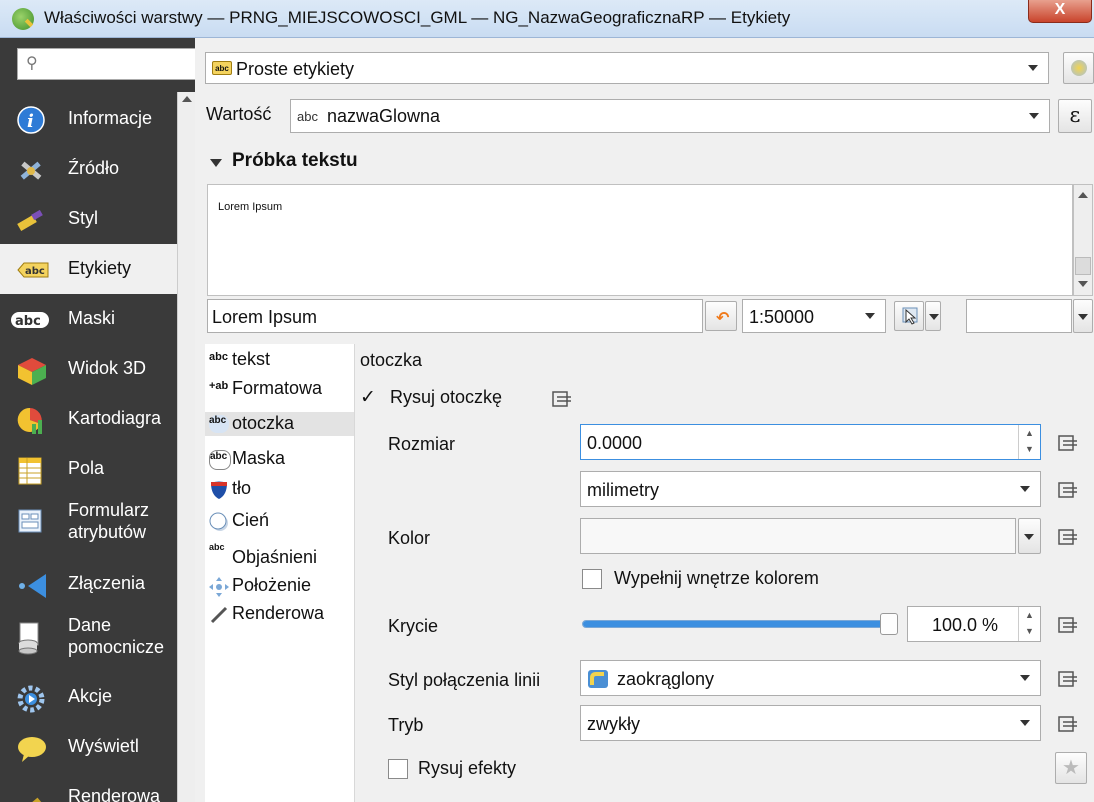 This screenshot has width=1094, height=802. I want to click on actions-gear-icon, so click(31, 698).